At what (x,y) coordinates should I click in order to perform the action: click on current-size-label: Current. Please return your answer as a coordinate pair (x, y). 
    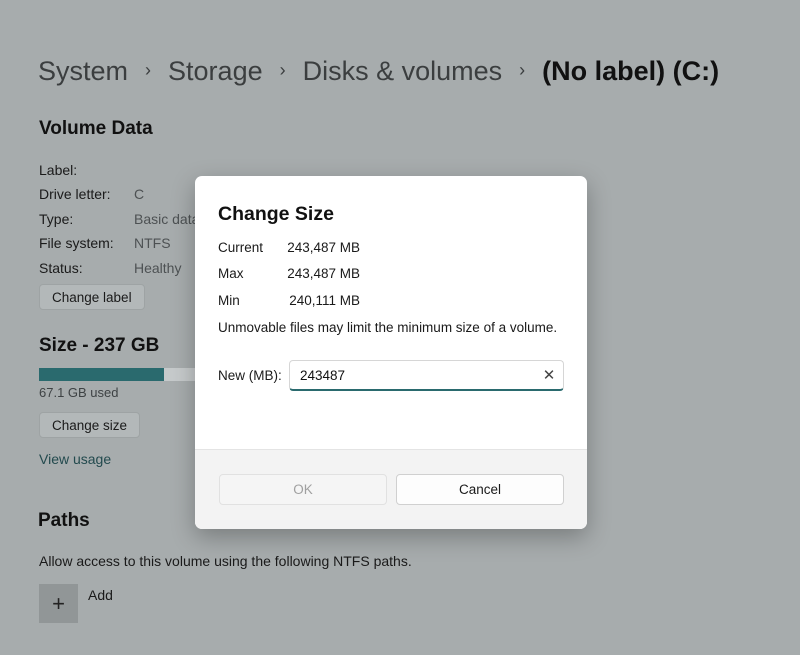
    Looking at the image, I should click on (241, 247).